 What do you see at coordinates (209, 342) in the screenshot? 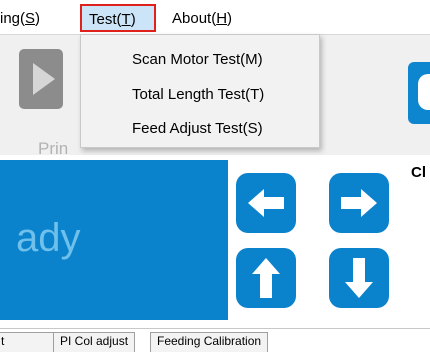
I see `tab-feeding-calibration: Feeding Calibration` at bounding box center [209, 342].